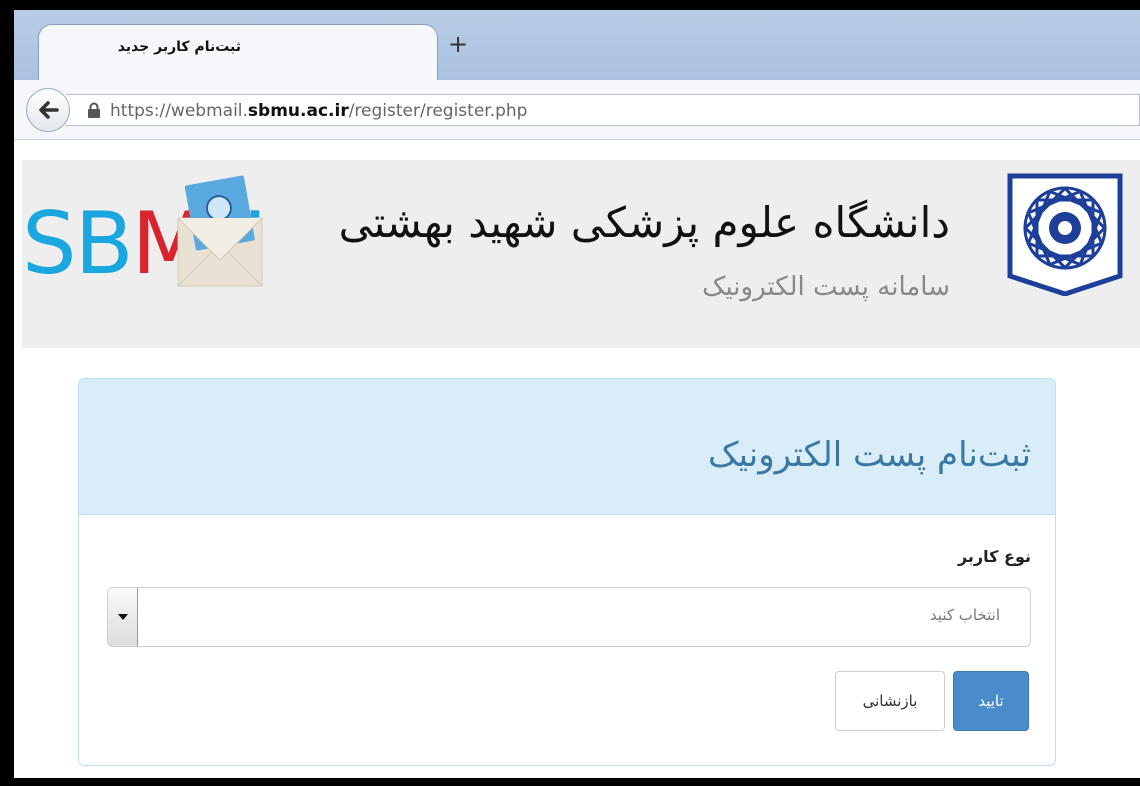  Describe the element at coordinates (994, 556) in the screenshot. I see `user-type-label: نوع کاربر` at that location.